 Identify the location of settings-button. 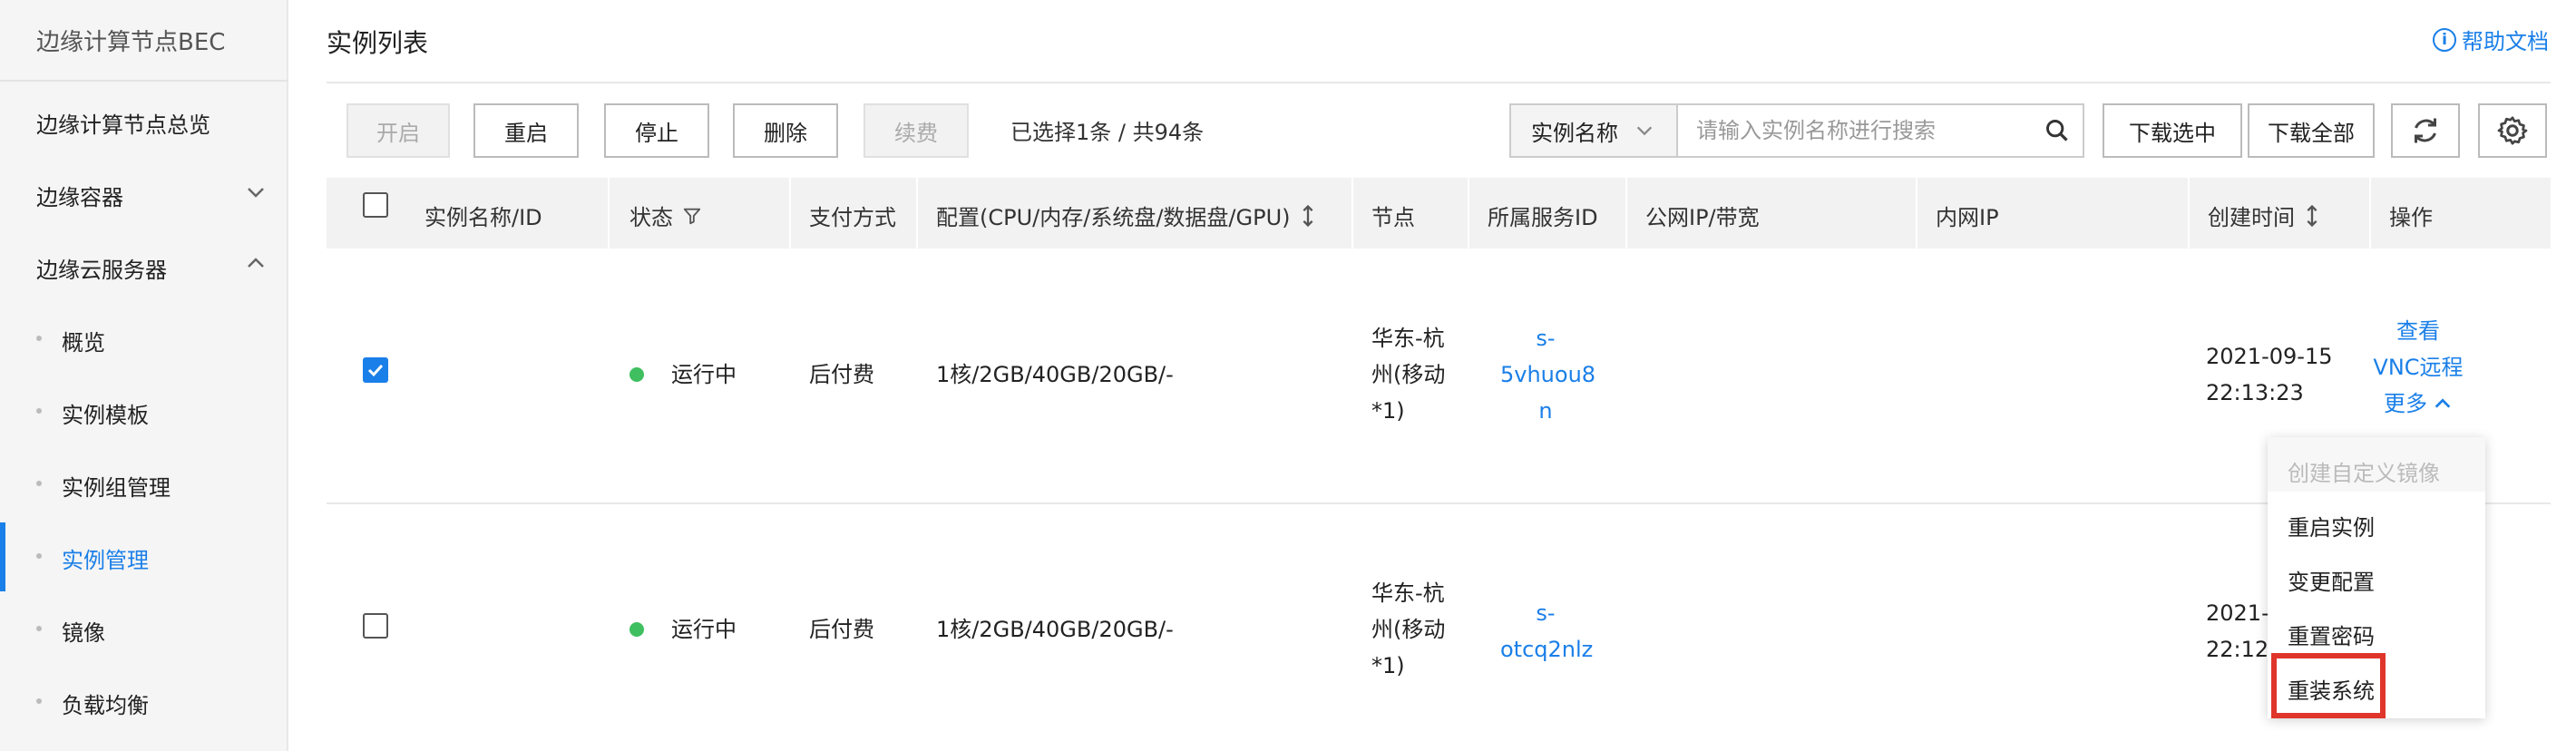
(2512, 130).